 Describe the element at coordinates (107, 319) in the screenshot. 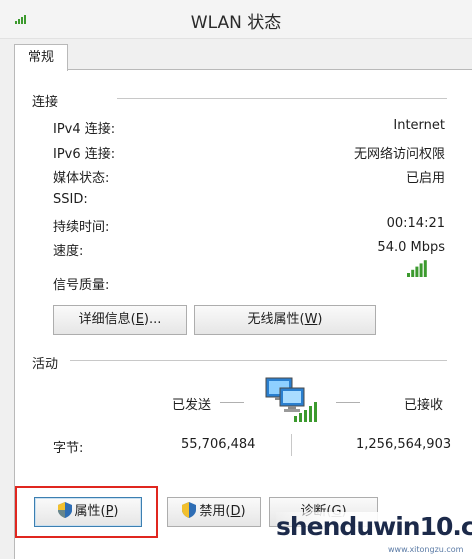

I see `details-button-text: 详细信息(` at that location.